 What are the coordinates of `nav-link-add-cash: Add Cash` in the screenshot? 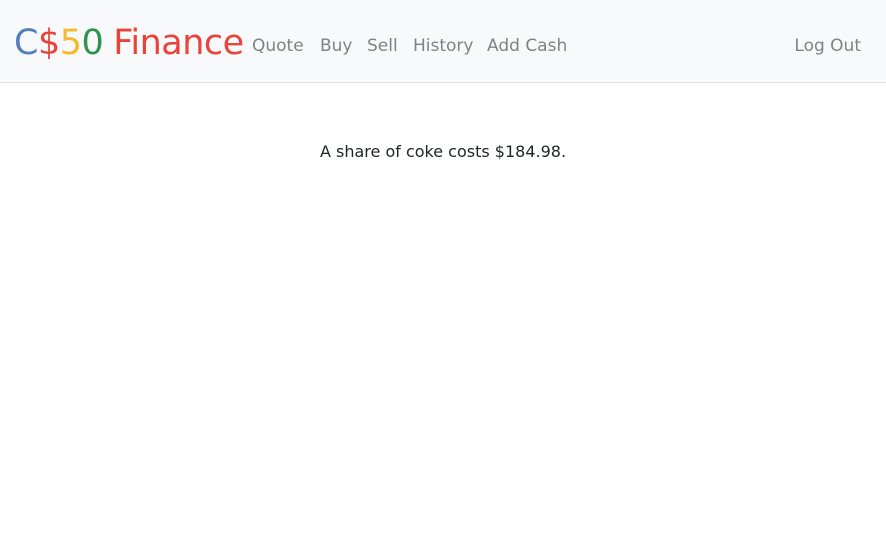 It's located at (527, 46).